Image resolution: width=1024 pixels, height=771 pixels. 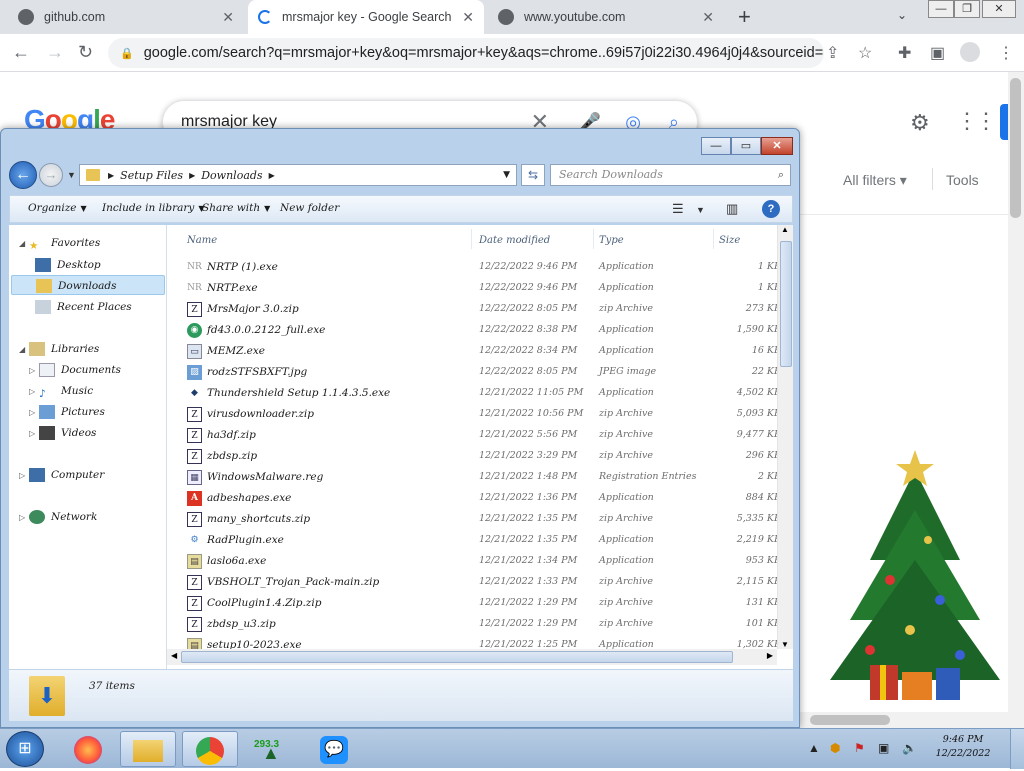 What do you see at coordinates (148, 749) in the screenshot?
I see `explorer-taskbar-button` at bounding box center [148, 749].